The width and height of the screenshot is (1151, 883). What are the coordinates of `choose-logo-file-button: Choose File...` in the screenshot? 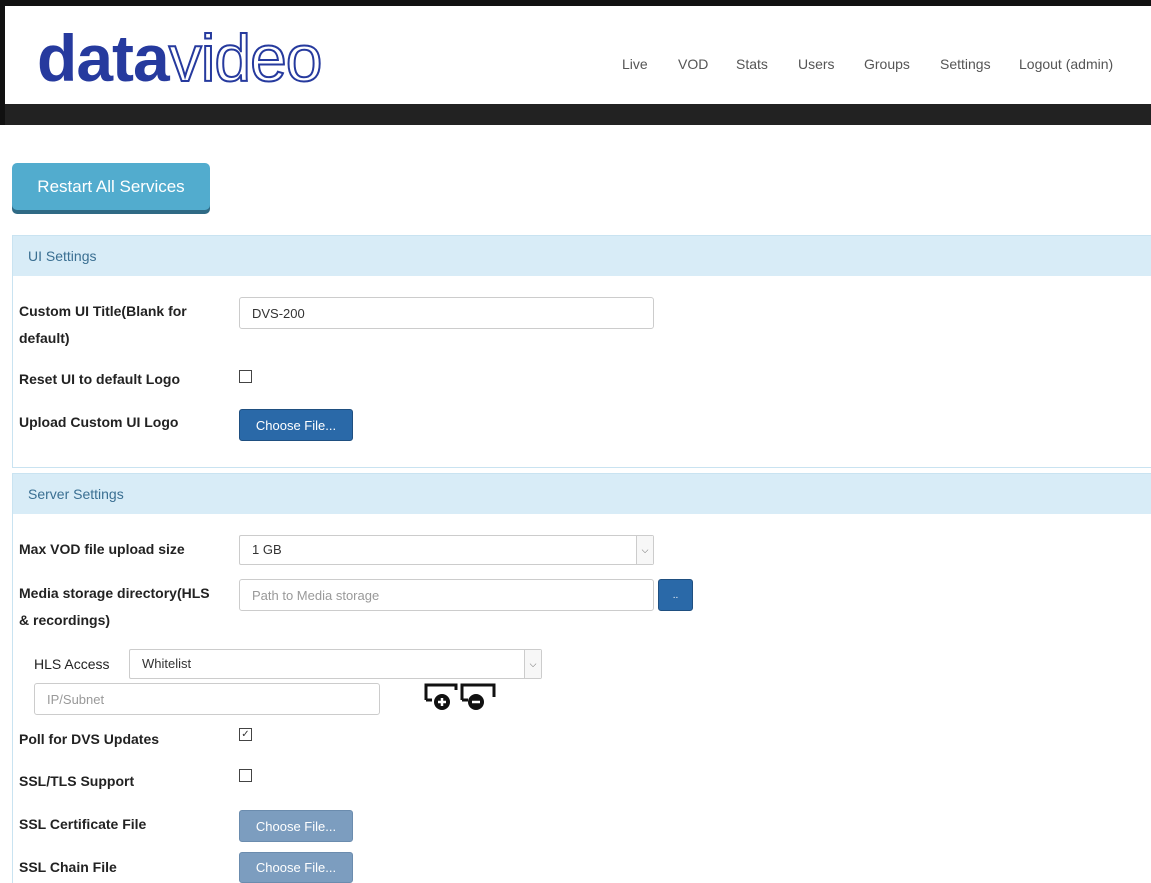 It's located at (296, 425).